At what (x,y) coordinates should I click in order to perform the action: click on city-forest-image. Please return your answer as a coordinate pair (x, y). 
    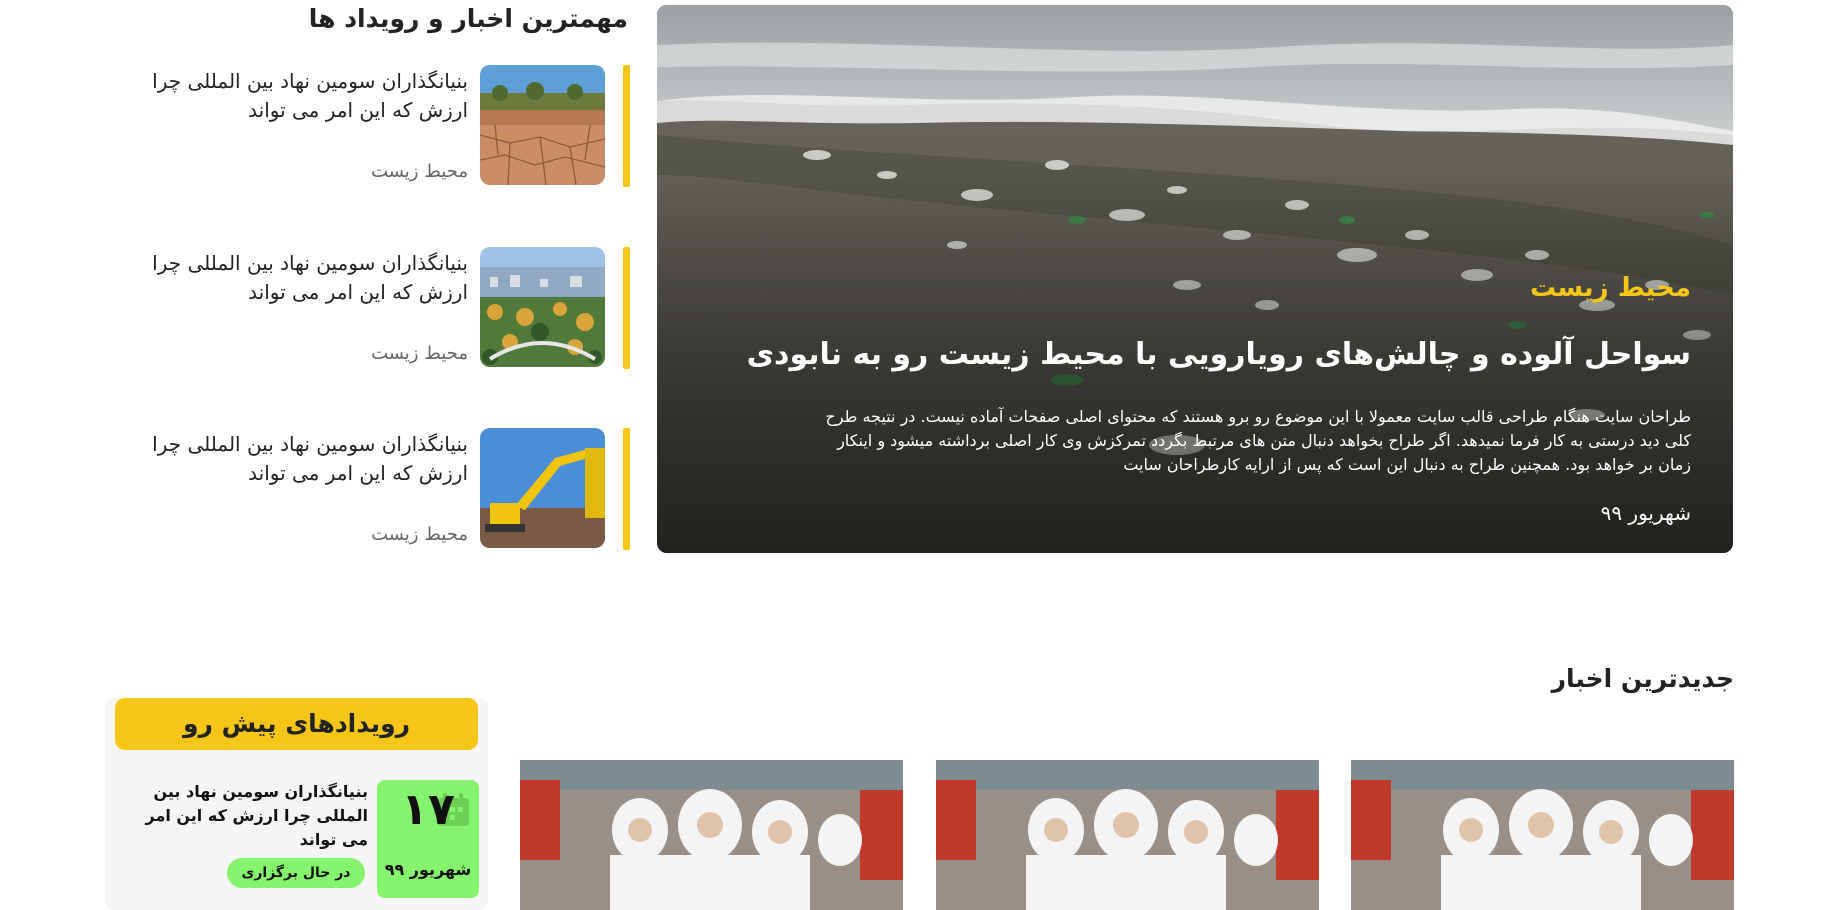
    Looking at the image, I should click on (542, 307).